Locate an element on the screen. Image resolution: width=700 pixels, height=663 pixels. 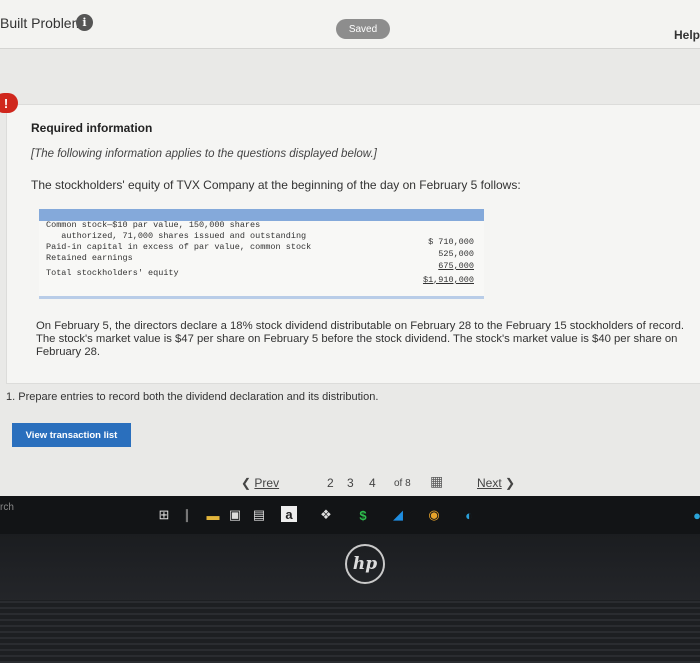
hp-logo: hp is located at coordinates (365, 564).